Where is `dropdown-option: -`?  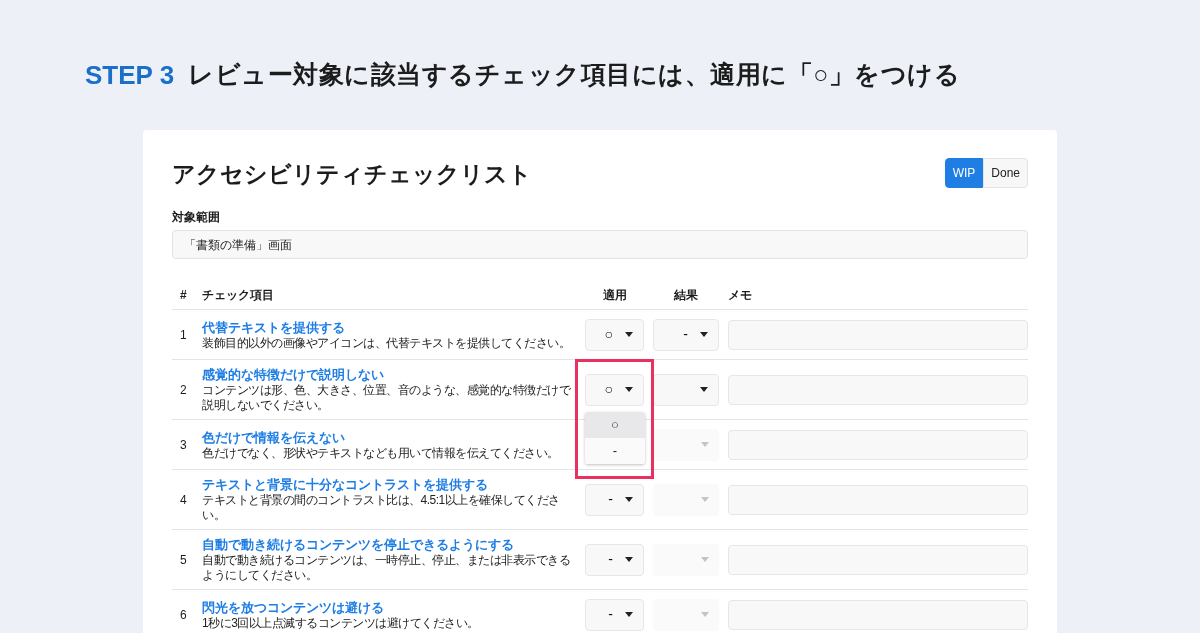
dropdown-option: - is located at coordinates (615, 450).